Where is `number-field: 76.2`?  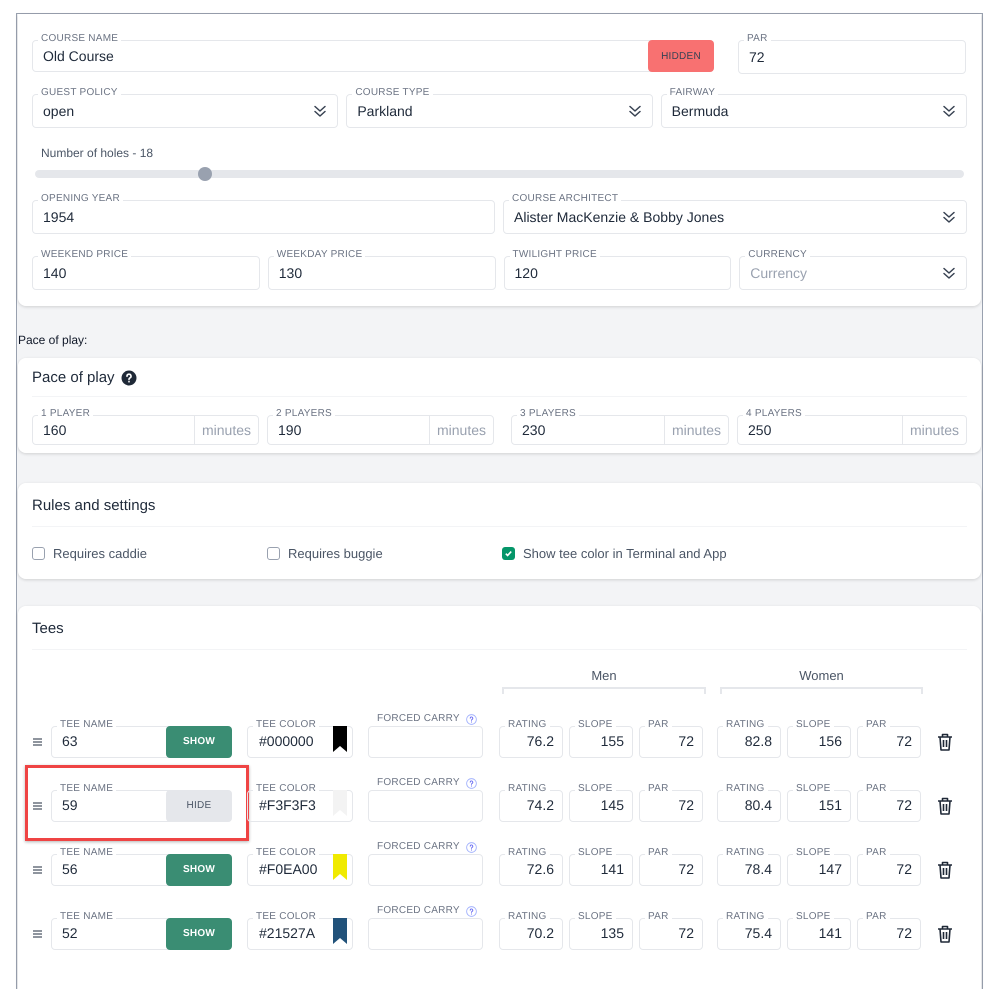 number-field: 76.2 is located at coordinates (531, 742).